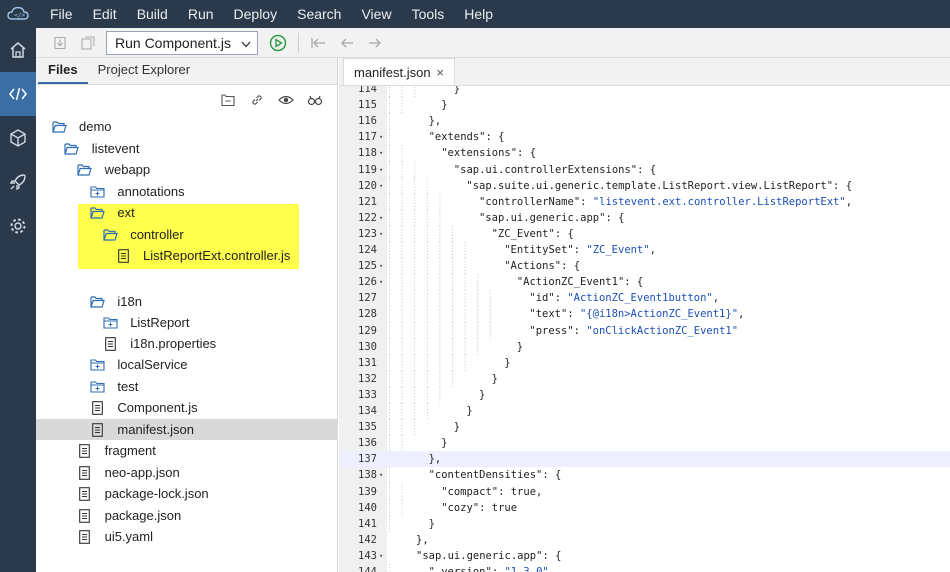 The width and height of the screenshot is (950, 572). Describe the element at coordinates (85, 494) in the screenshot. I see `file-icon` at that location.